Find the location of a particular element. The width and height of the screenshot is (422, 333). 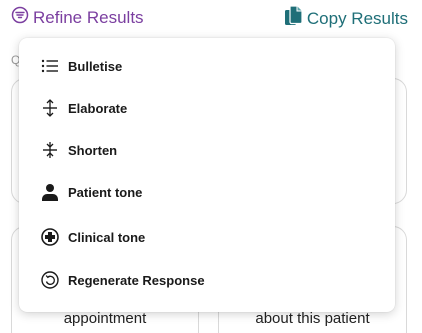

compress-vertical-icon is located at coordinates (50, 150).